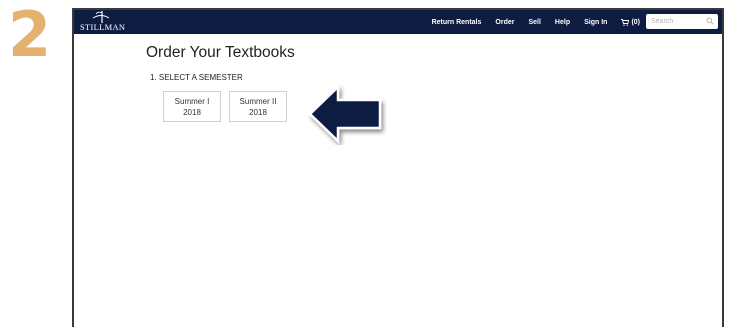 The height and width of the screenshot is (327, 732). I want to click on search-input, so click(677, 21).